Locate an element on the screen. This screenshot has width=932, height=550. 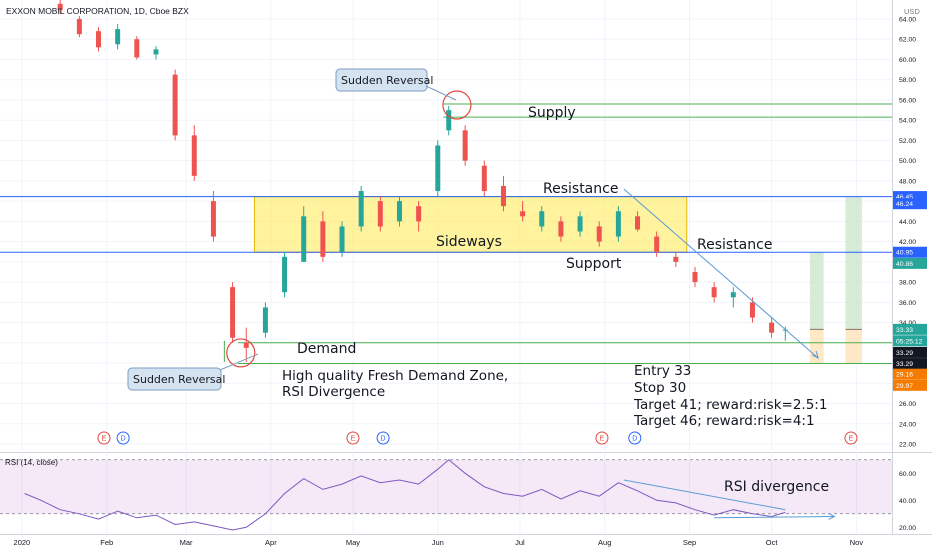
price-tick-label: 58.00 is located at coordinates (907, 80).